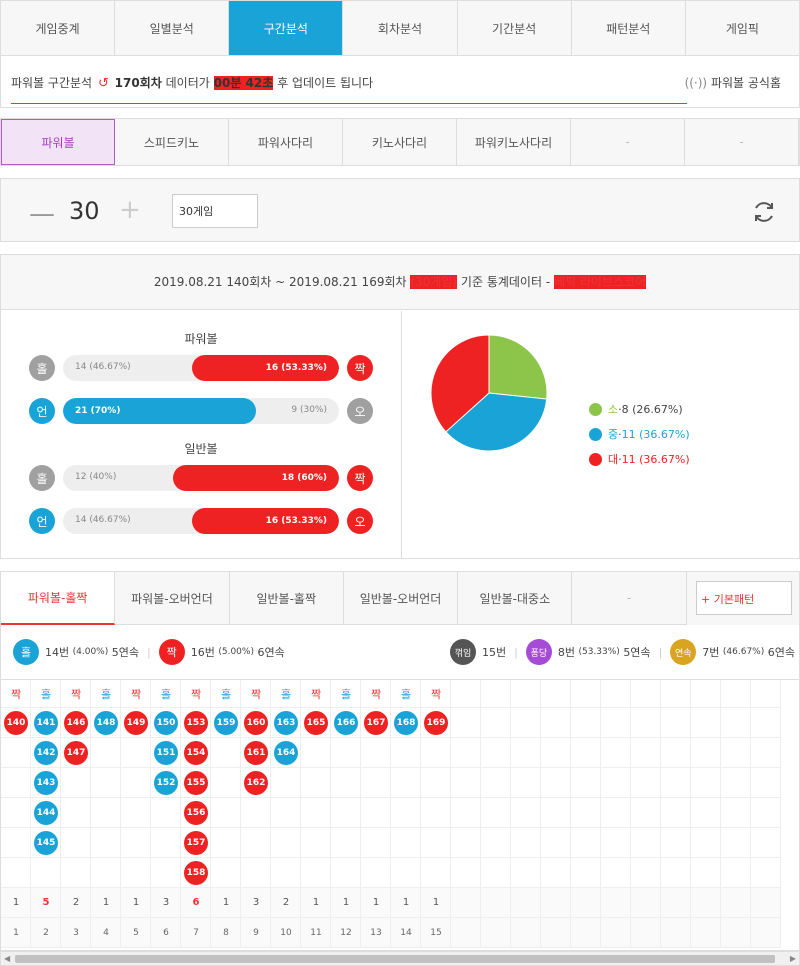 The height and width of the screenshot is (966, 800). I want to click on pie-legend-item: 대 · 11 (36.67%), so click(639, 459).